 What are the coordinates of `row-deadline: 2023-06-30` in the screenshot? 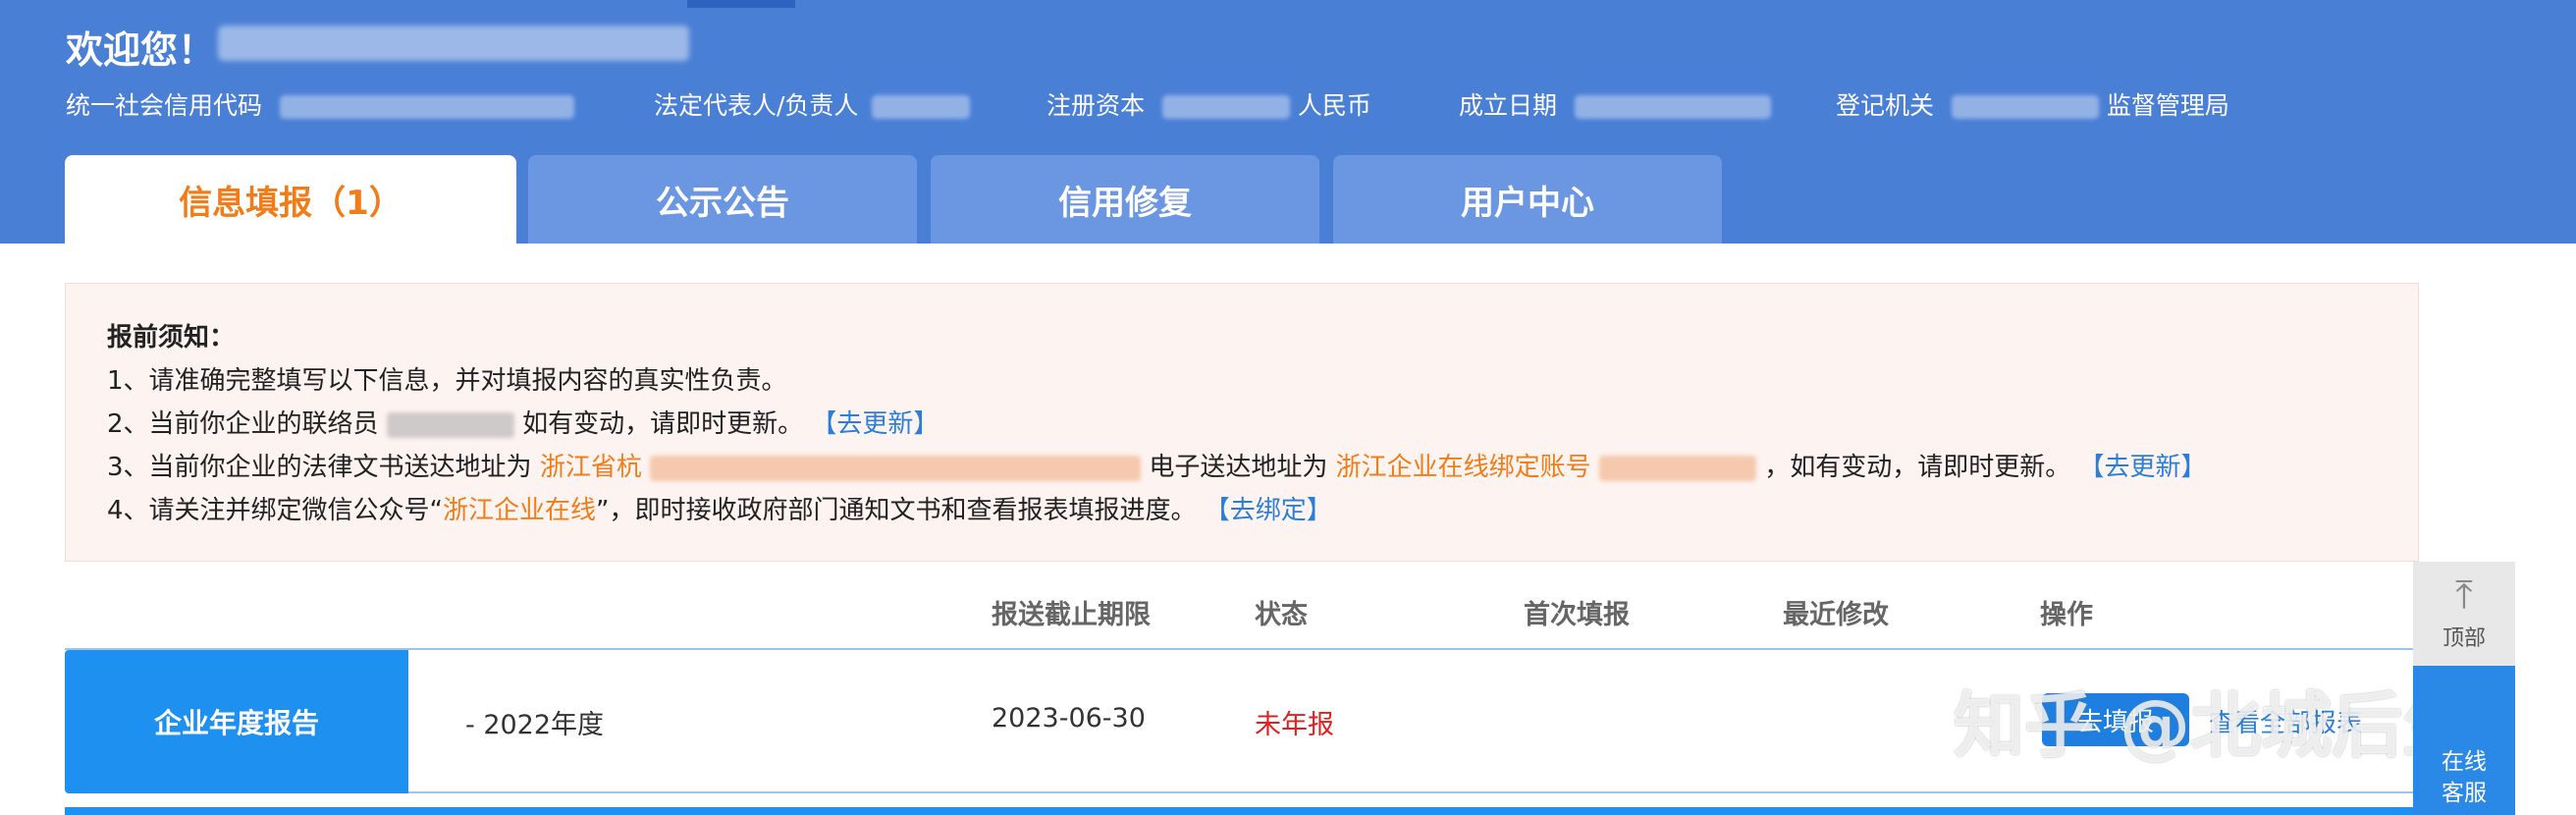 It's located at (1069, 718).